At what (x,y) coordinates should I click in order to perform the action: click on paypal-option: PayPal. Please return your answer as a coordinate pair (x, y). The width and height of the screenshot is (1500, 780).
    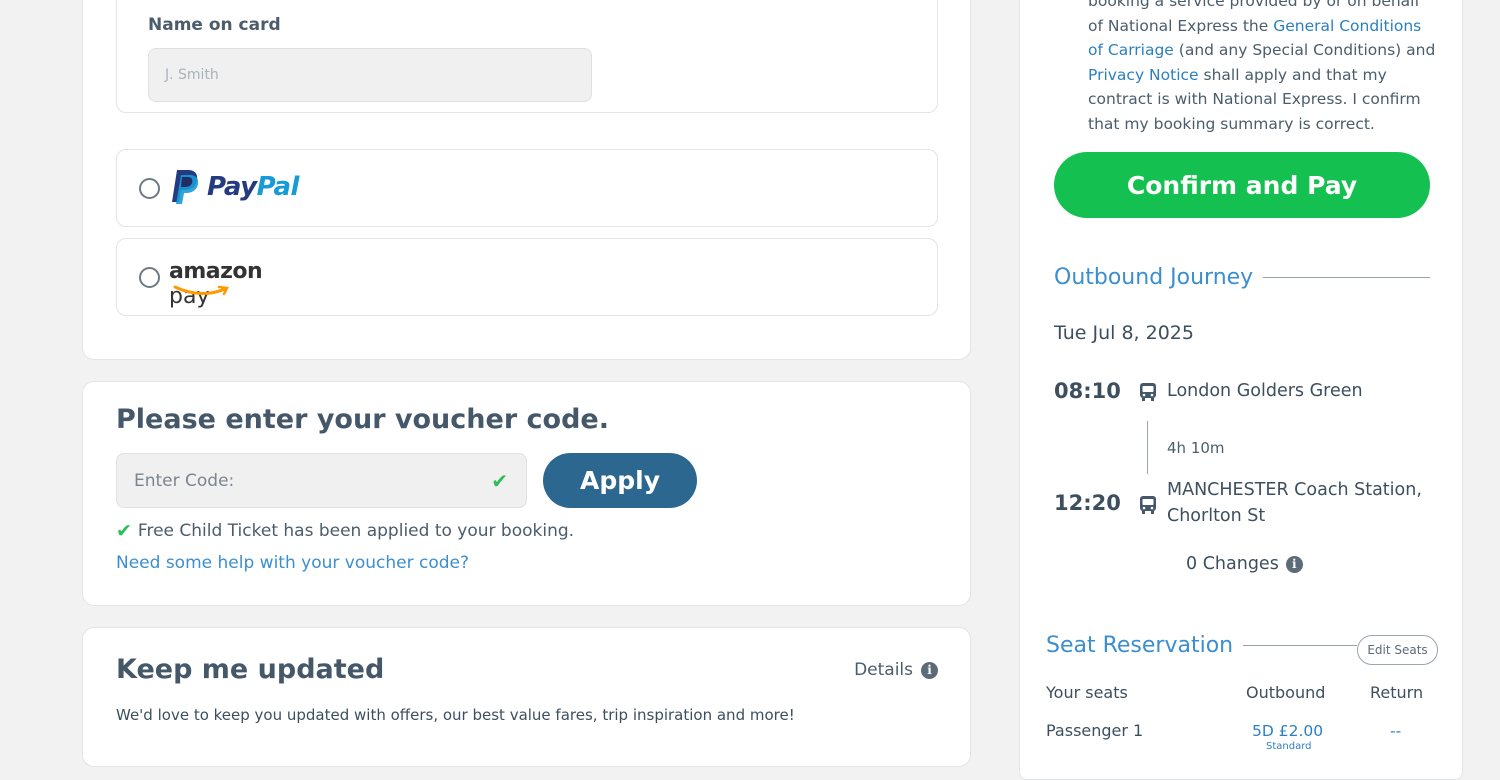
    Looking at the image, I should click on (527, 188).